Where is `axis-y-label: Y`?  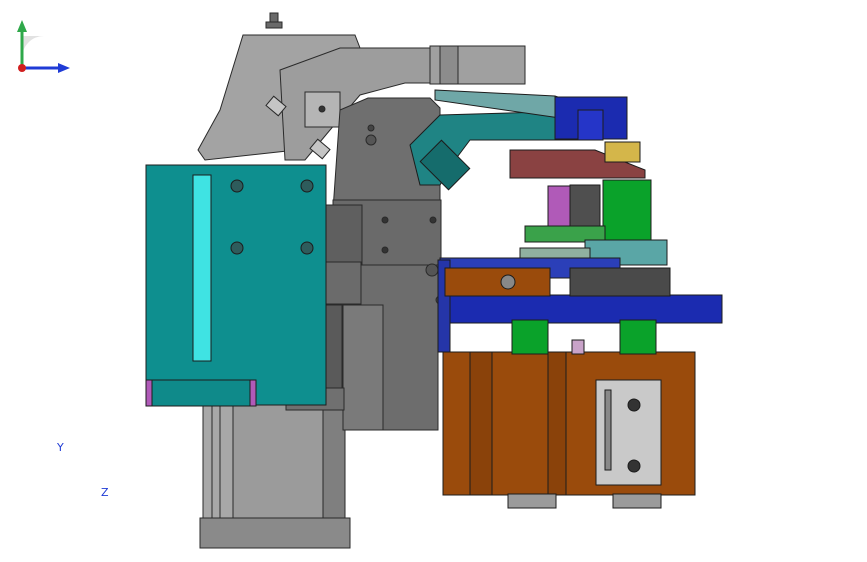
axis-y-label: Y is located at coordinates (60, 447).